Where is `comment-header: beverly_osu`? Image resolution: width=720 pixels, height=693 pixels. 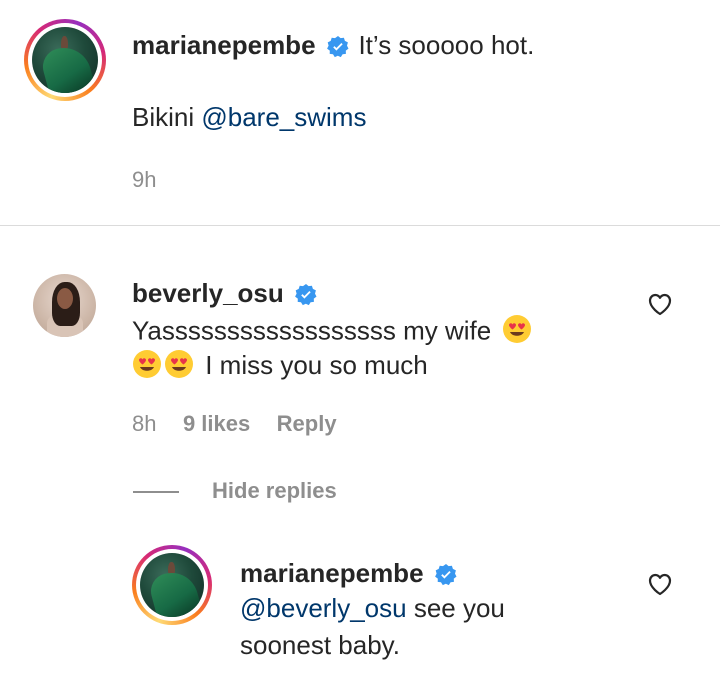
comment-header: beverly_osu is located at coordinates (225, 295).